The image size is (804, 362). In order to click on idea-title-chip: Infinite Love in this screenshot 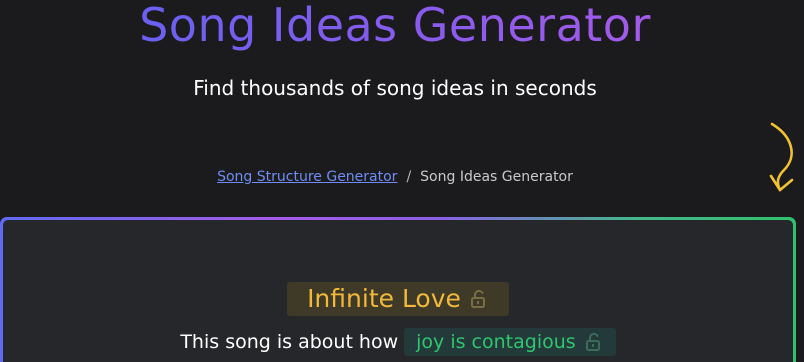, I will do `click(398, 299)`.